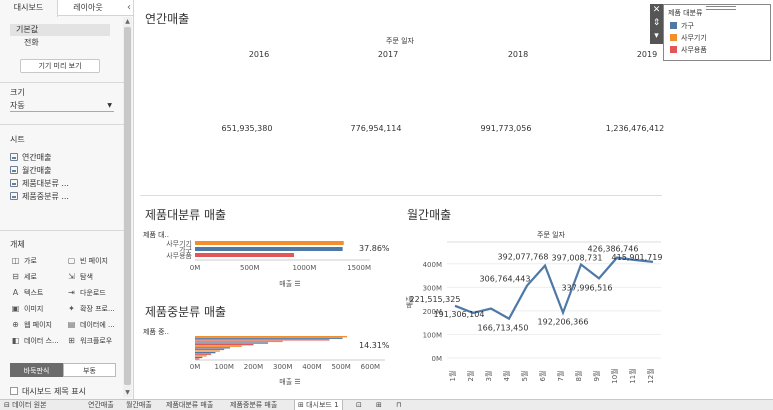 The height and width of the screenshot is (410, 773). What do you see at coordinates (542, 376) in the screenshot?
I see `x-tick-label: 6월` at bounding box center [542, 376].